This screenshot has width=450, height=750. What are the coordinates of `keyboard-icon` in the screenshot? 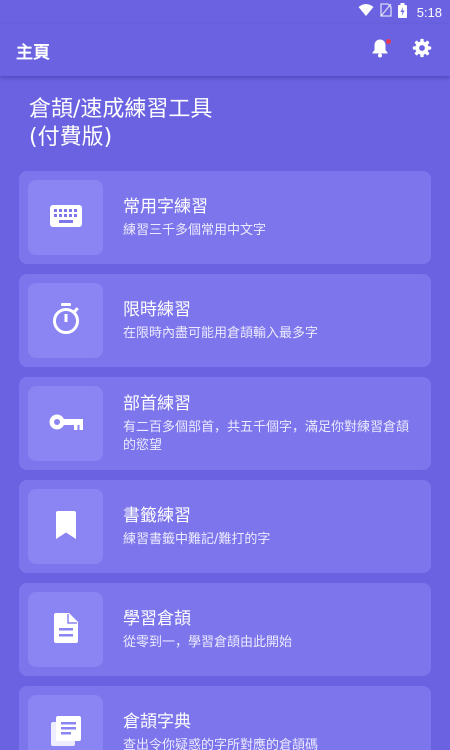 It's located at (65, 217).